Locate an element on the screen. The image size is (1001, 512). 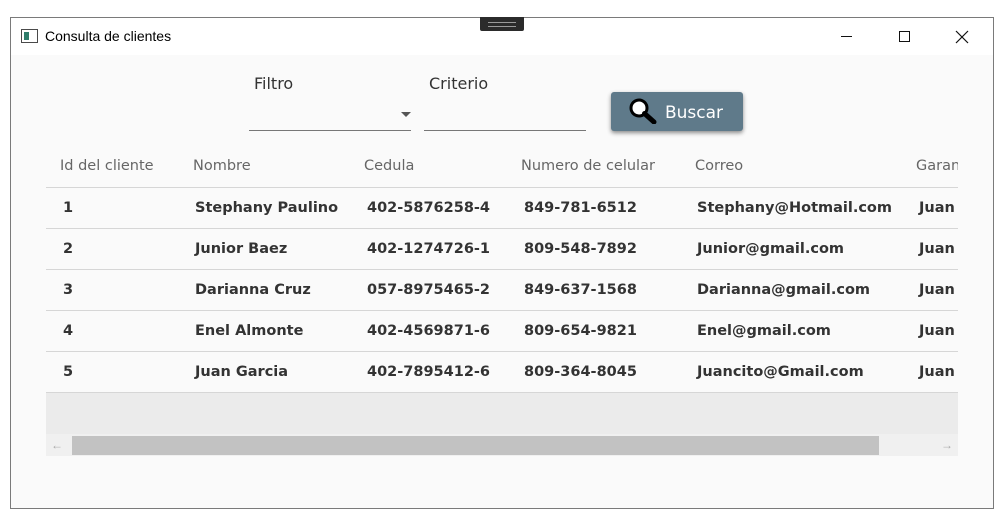
column-header-cedula: Cedula is located at coordinates (389, 166).